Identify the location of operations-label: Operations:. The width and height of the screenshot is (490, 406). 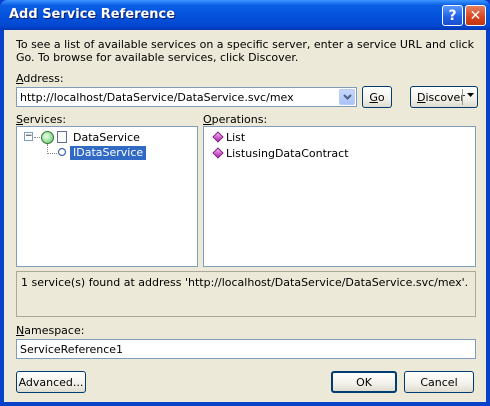
(235, 119).